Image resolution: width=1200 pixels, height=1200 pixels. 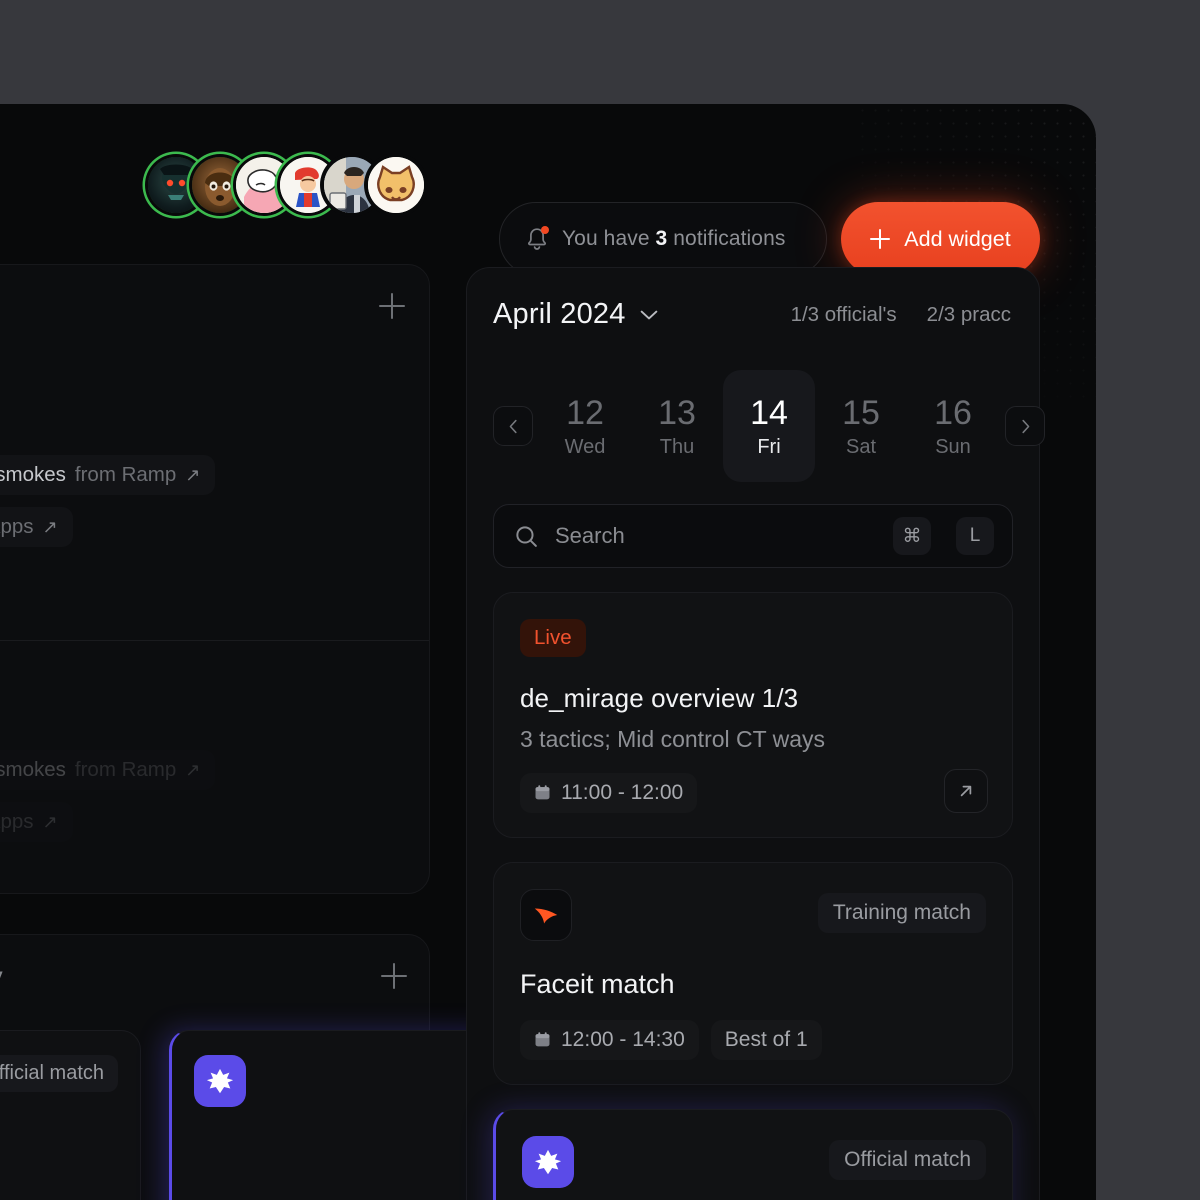 What do you see at coordinates (659, 697) in the screenshot?
I see `event-title: de_mirage overview 1/3` at bounding box center [659, 697].